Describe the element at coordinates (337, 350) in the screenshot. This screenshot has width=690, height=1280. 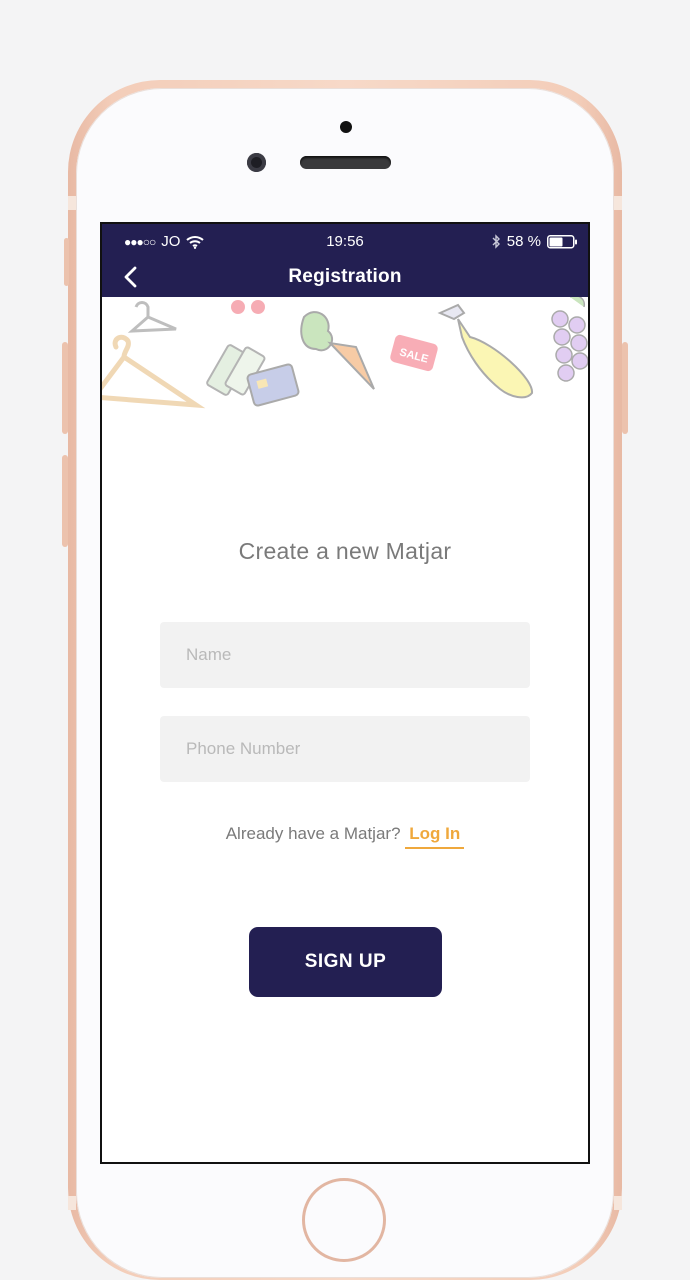
I see `lettuce-carrot-icon` at that location.